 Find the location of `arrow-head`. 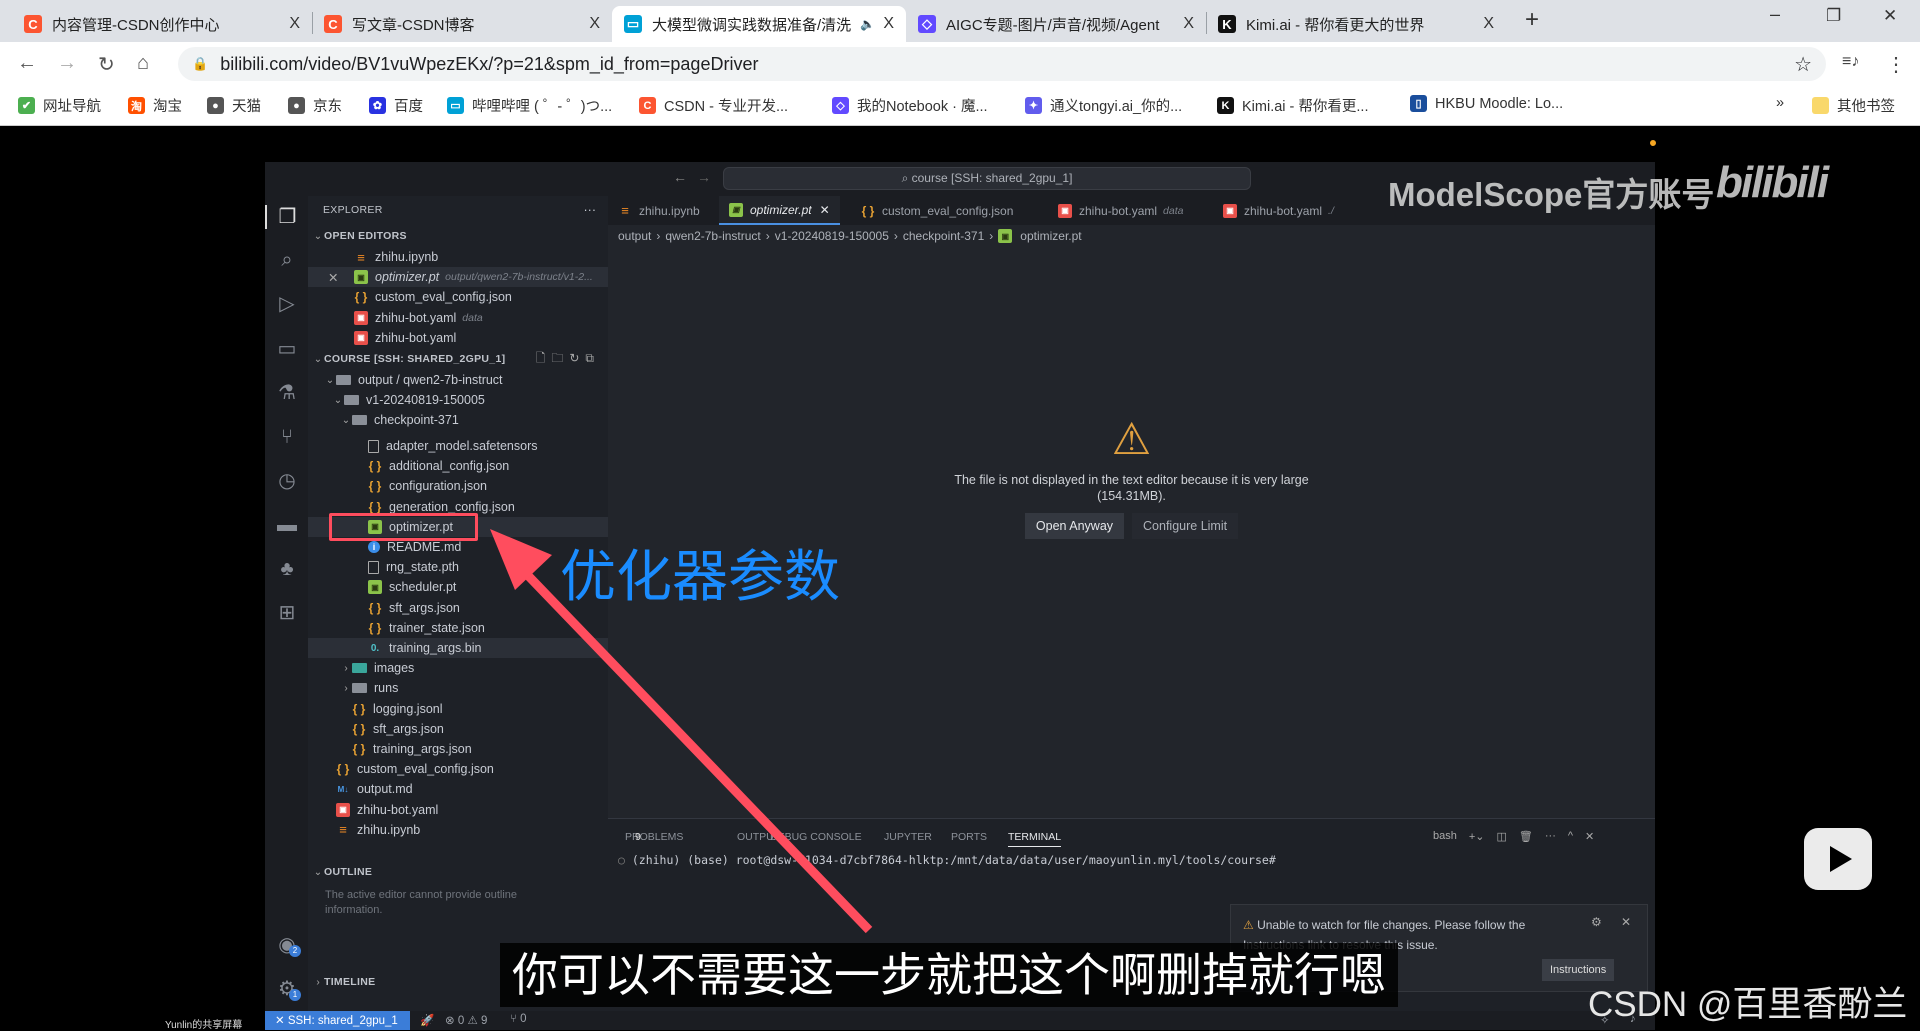

arrow-head is located at coordinates (521, 559).